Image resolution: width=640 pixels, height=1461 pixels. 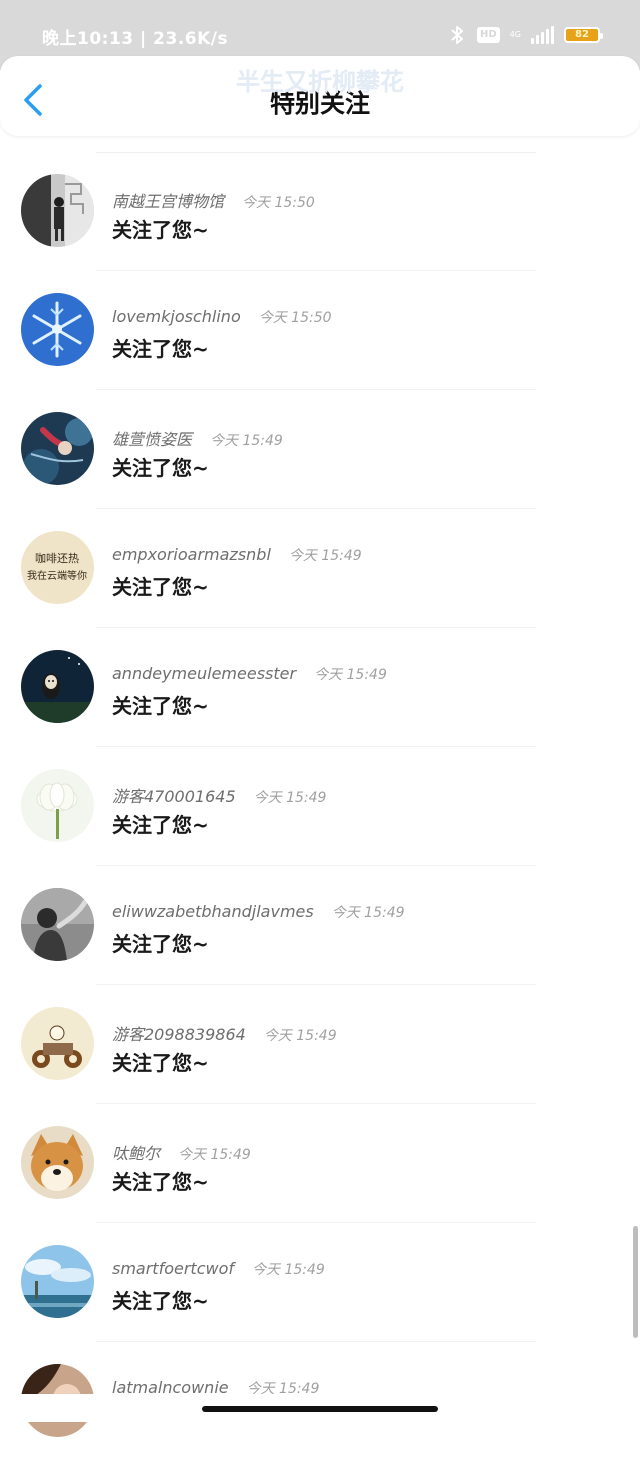 What do you see at coordinates (176, 316) in the screenshot?
I see `username: lovemkjoschlino` at bounding box center [176, 316].